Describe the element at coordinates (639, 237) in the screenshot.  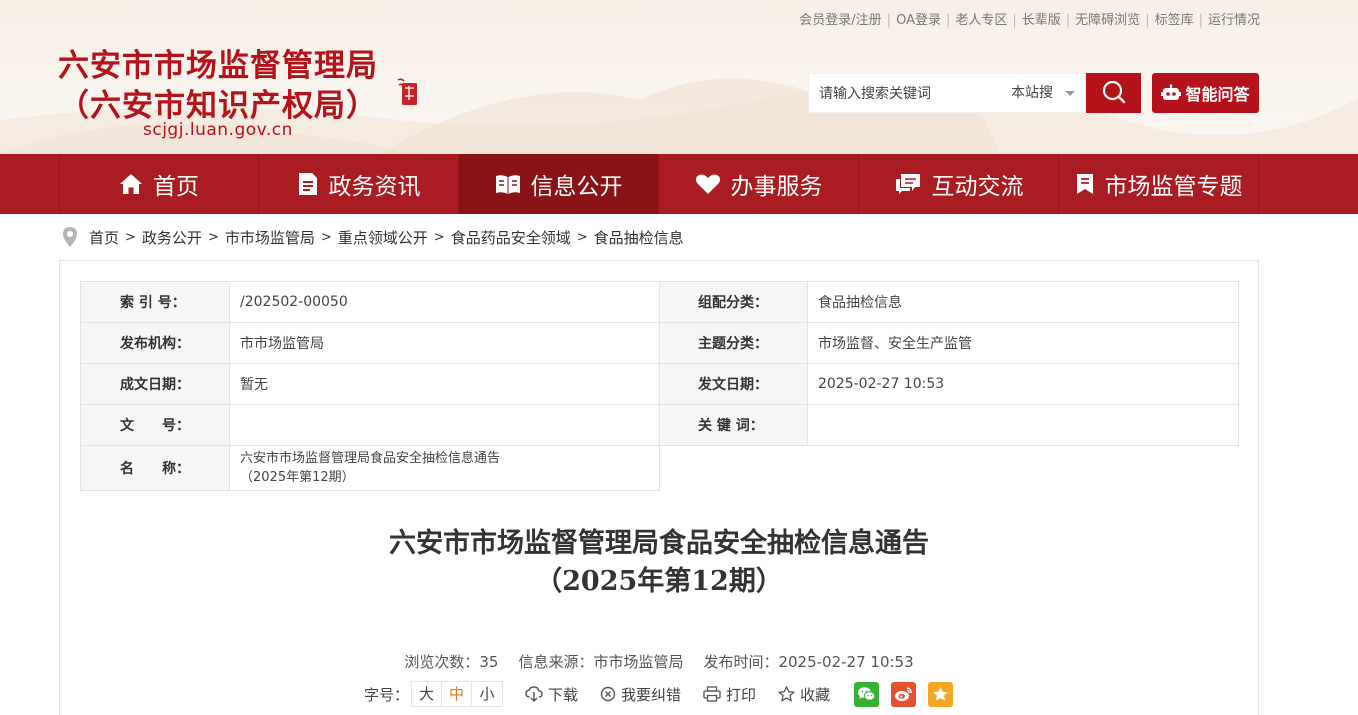
I see `breadcrumb-food-inspection: 食品抽检信息` at that location.